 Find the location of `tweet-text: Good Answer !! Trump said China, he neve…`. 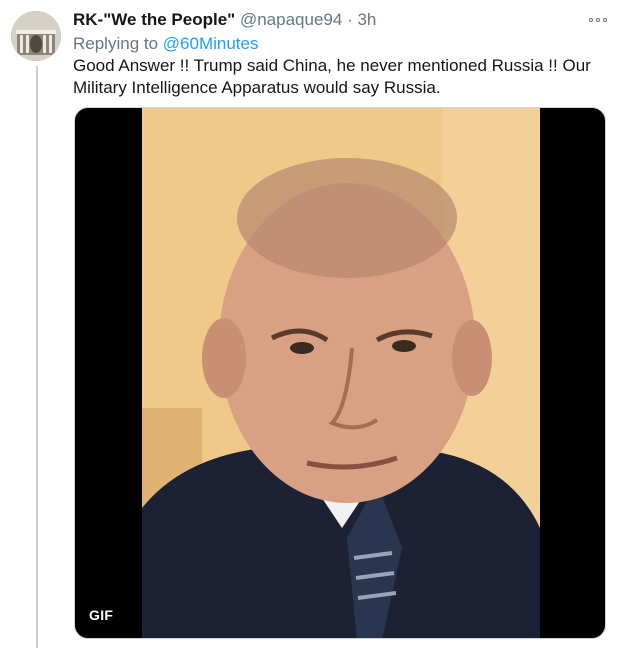

tweet-text: Good Answer !! Trump said China, he neve… is located at coordinates (332, 76).